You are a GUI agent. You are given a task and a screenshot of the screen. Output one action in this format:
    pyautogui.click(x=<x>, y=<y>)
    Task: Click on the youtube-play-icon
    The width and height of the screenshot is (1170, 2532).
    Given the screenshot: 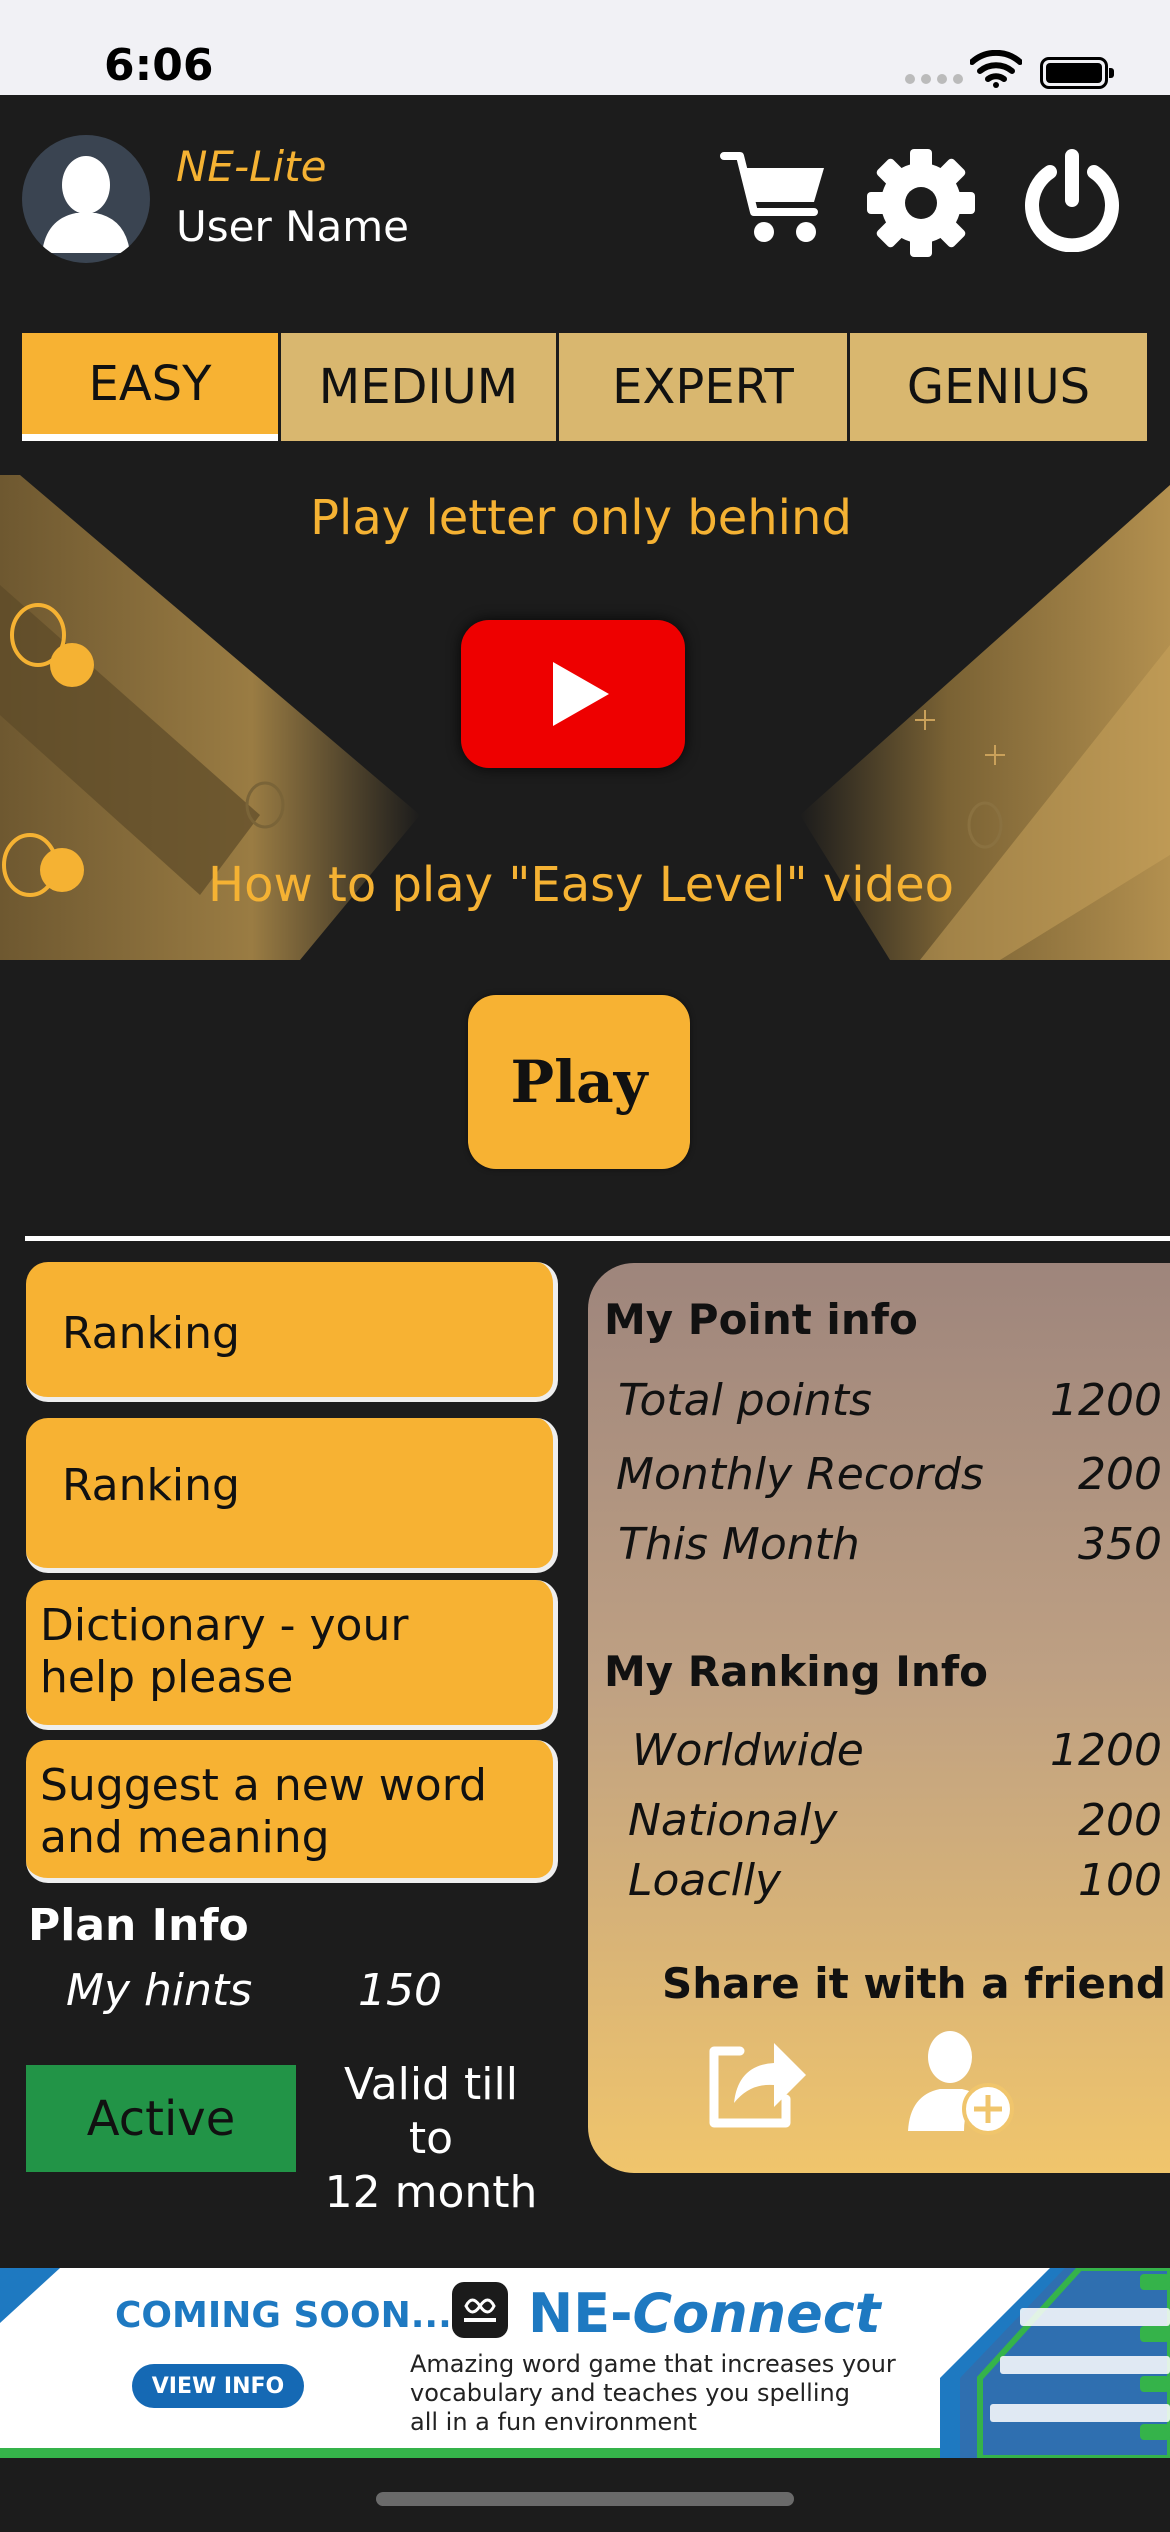 What is the action you would take?
    pyautogui.click(x=573, y=694)
    